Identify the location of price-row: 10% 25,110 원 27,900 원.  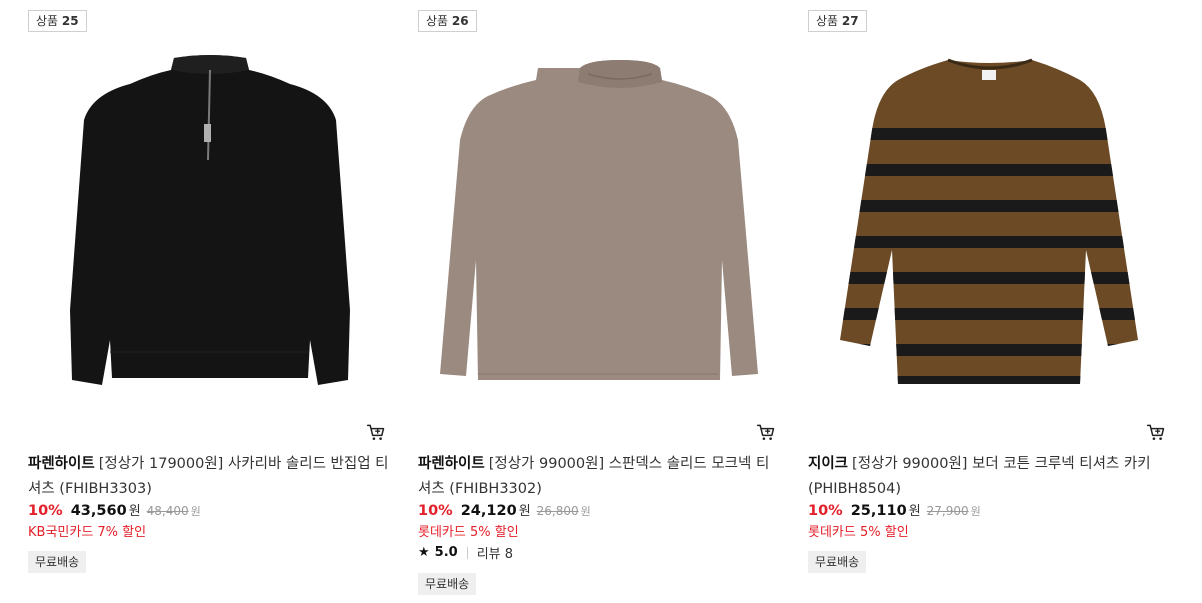
(894, 509).